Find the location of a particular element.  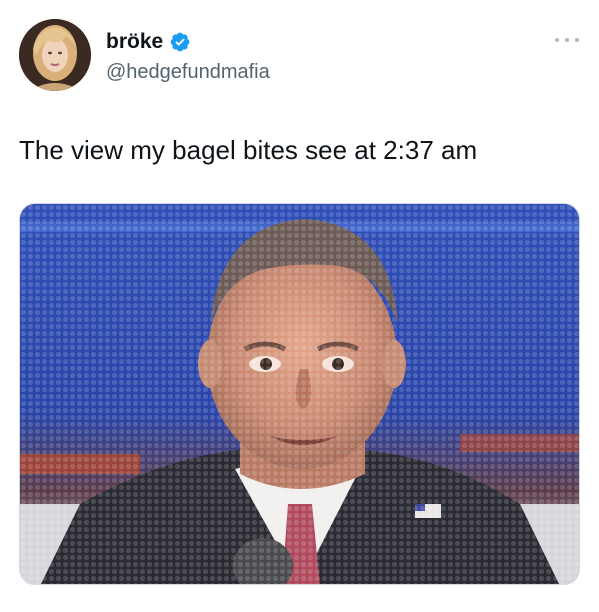

verified-badge-icon is located at coordinates (180, 42).